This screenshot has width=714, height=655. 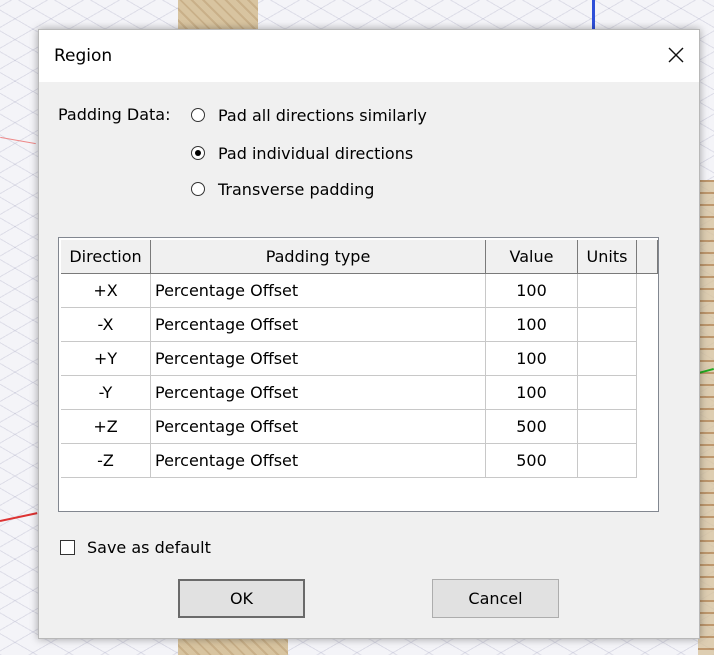 What do you see at coordinates (149, 547) in the screenshot?
I see `save-as-default-label: Save as default` at bounding box center [149, 547].